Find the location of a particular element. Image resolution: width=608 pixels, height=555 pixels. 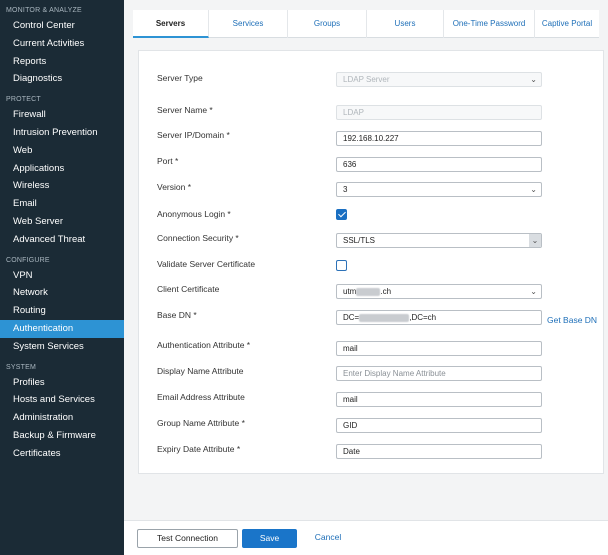

sidebar-item-certificates: Certificates is located at coordinates (62, 454).